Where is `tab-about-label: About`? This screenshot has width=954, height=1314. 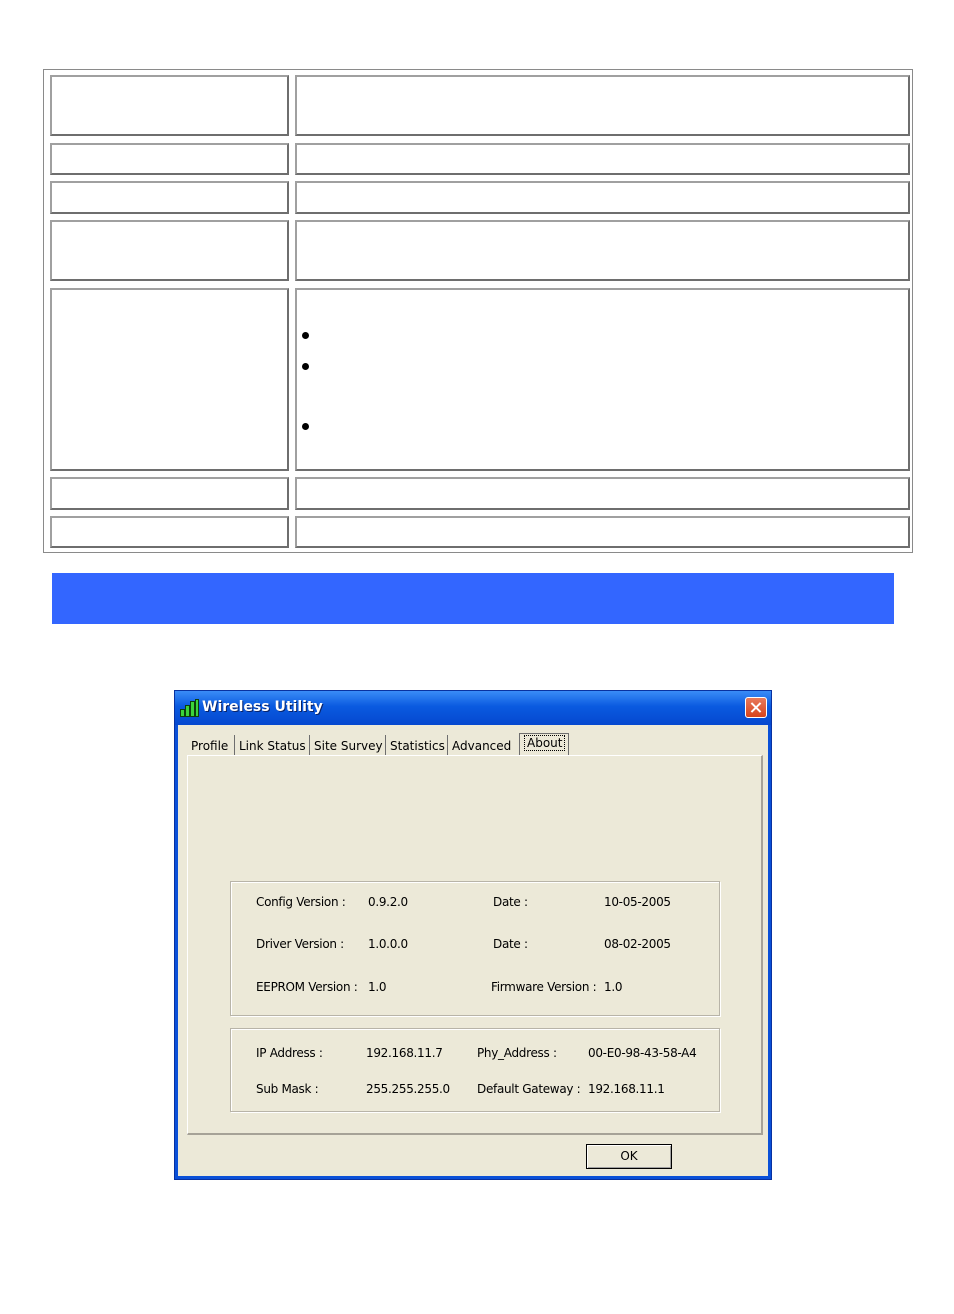
tab-about-label: About is located at coordinates (545, 743).